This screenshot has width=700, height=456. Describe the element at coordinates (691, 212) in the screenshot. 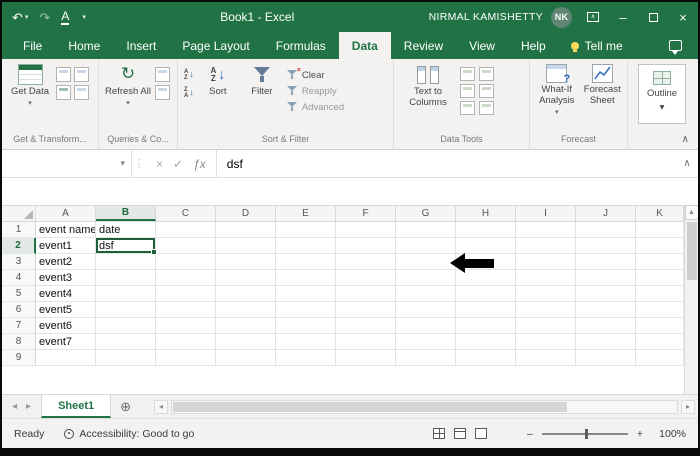

I see `scroll-up-icon: ▲` at that location.